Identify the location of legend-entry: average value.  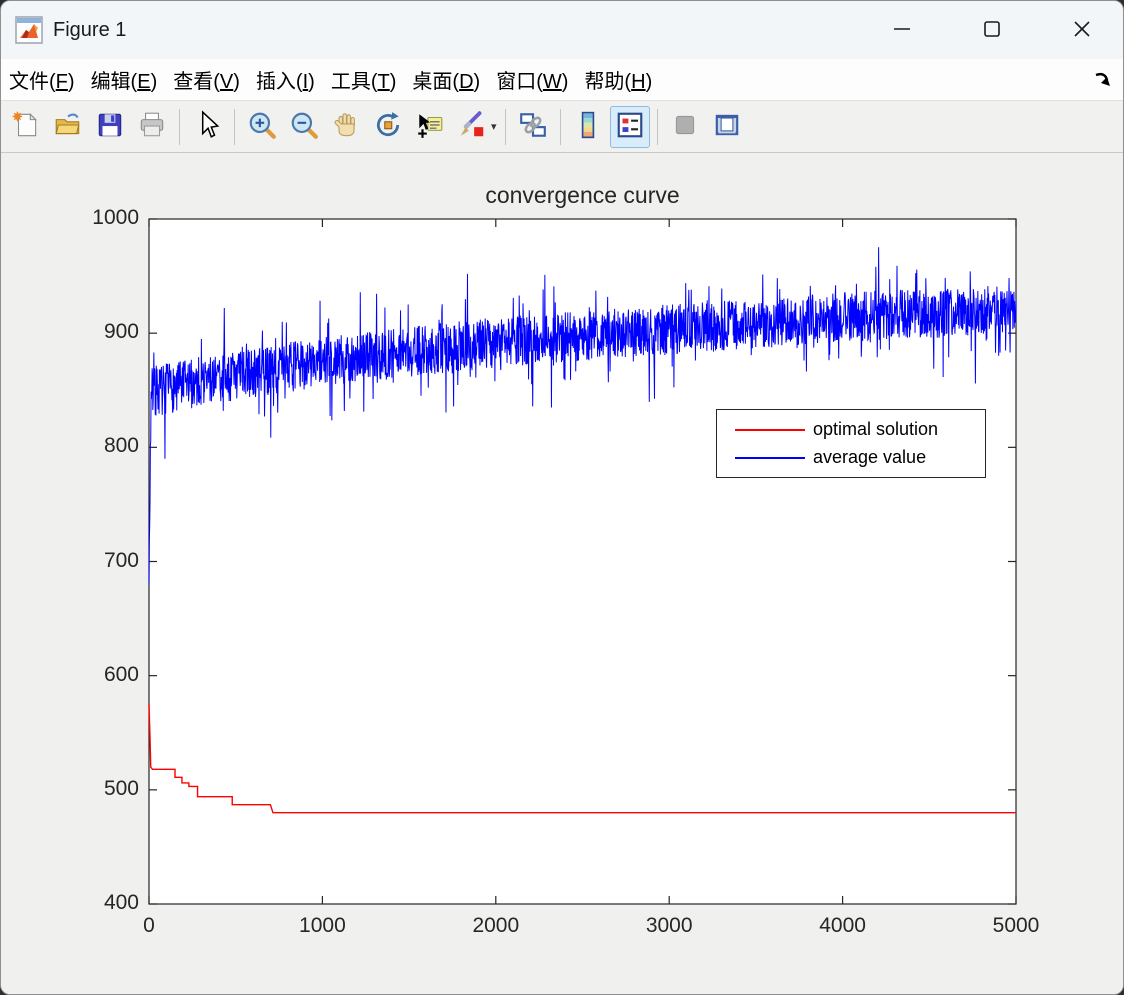
(851, 458).